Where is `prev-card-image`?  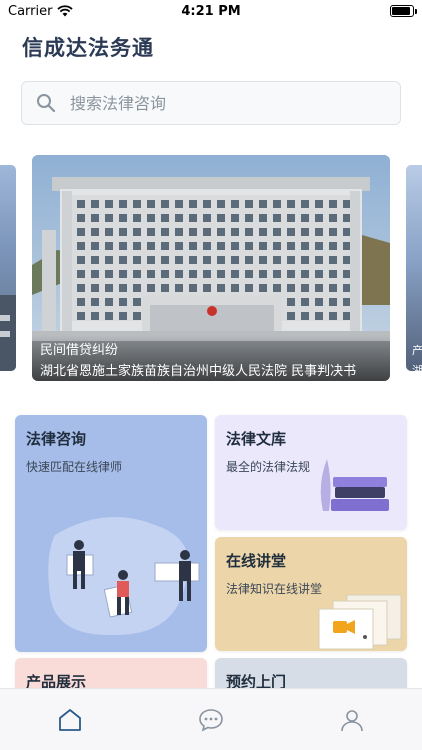
prev-card-image is located at coordinates (8, 333).